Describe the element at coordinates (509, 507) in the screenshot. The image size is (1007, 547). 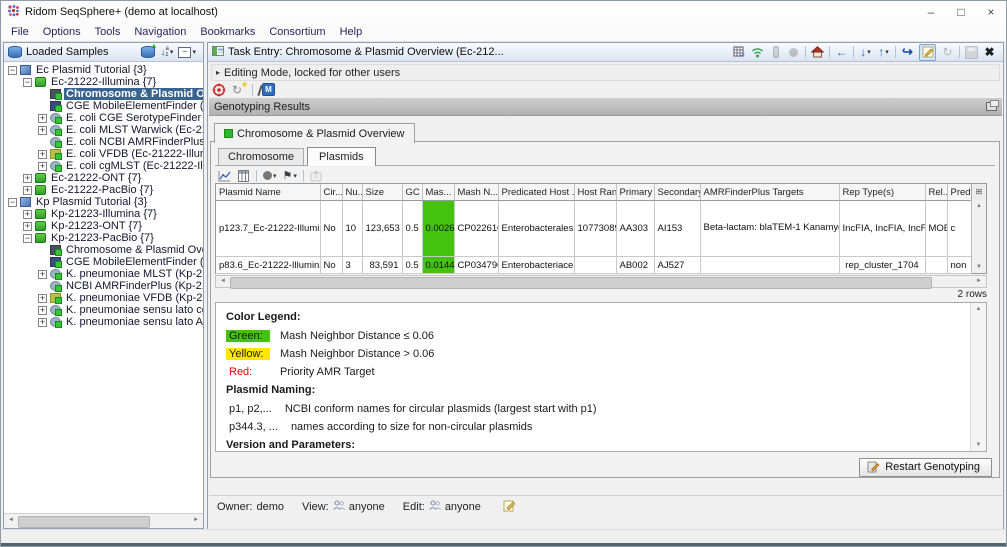
I see `edit-permissions-icon` at that location.